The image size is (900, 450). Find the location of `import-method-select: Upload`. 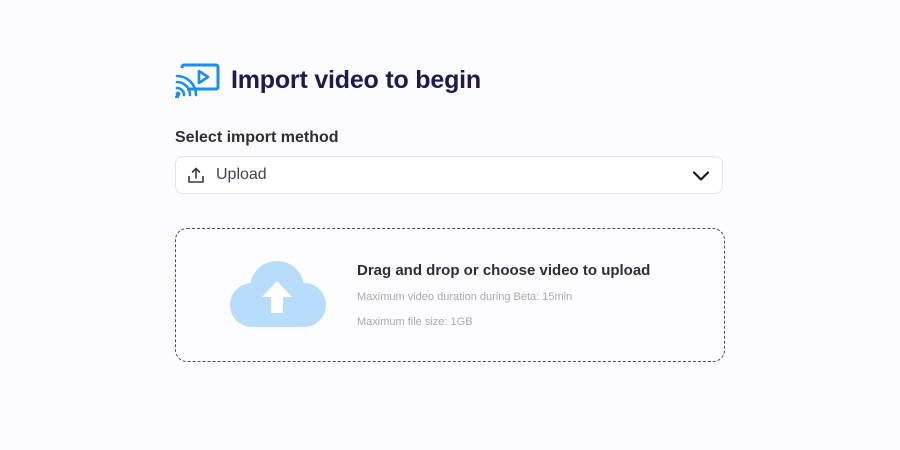

import-method-select: Upload is located at coordinates (449, 175).